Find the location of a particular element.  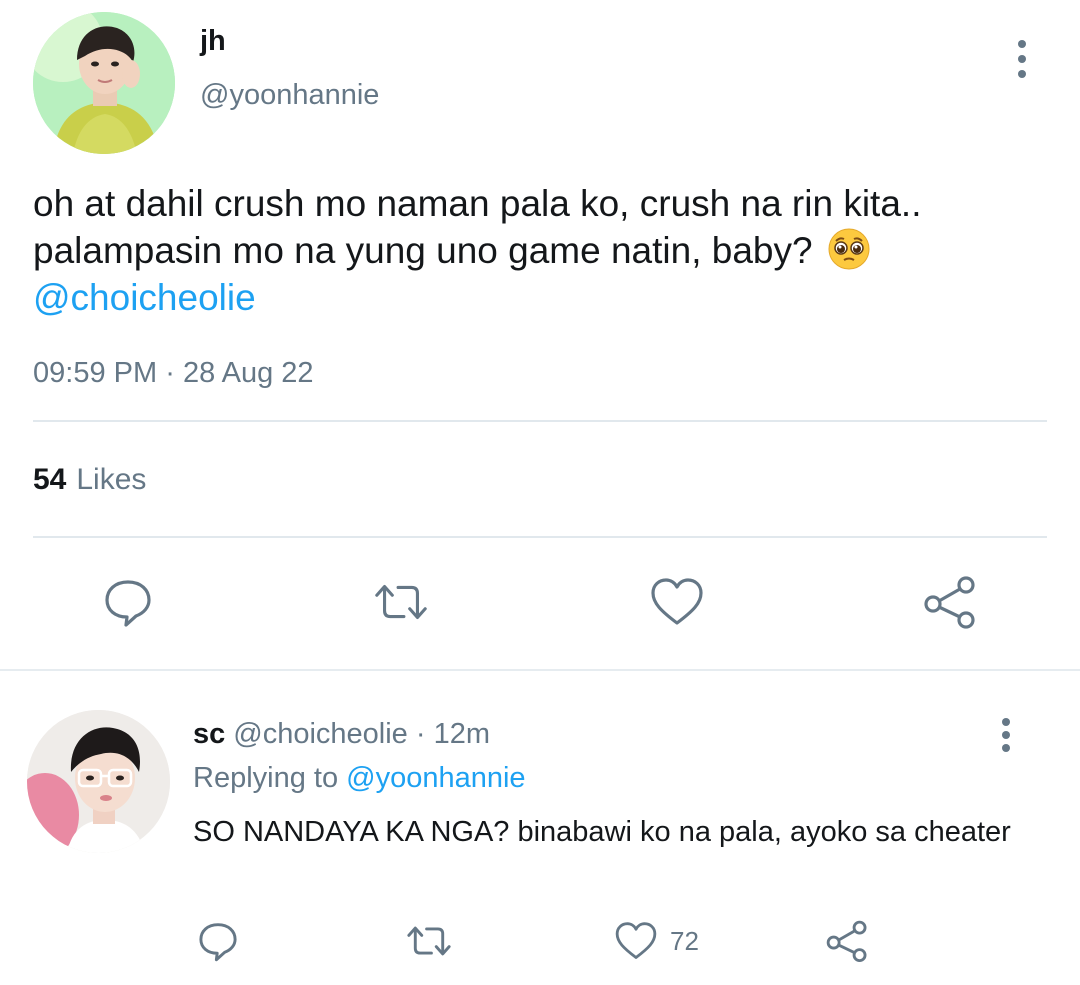

pleading-face-icon is located at coordinates (849, 249).